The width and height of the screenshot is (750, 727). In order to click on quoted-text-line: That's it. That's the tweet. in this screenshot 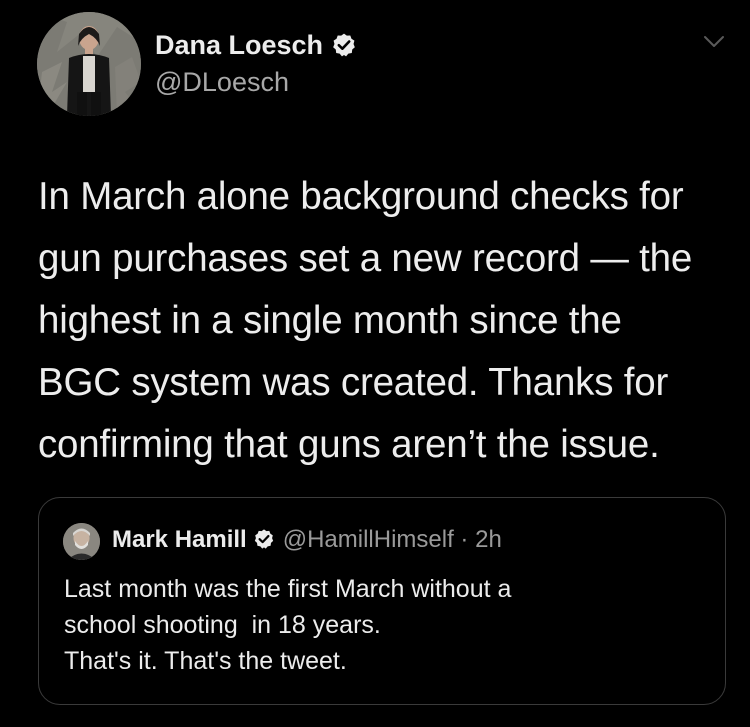, I will do `click(205, 661)`.